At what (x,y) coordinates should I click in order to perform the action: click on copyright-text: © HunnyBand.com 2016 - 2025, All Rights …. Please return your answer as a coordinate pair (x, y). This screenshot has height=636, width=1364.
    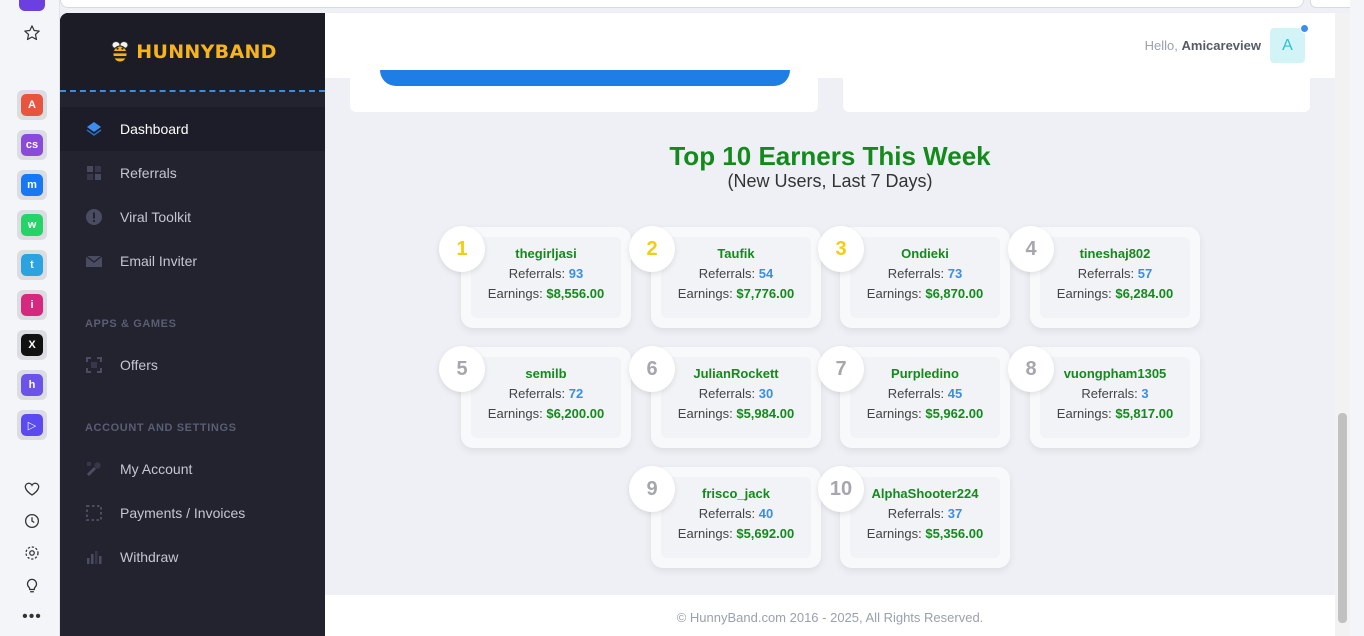
    Looking at the image, I should click on (830, 617).